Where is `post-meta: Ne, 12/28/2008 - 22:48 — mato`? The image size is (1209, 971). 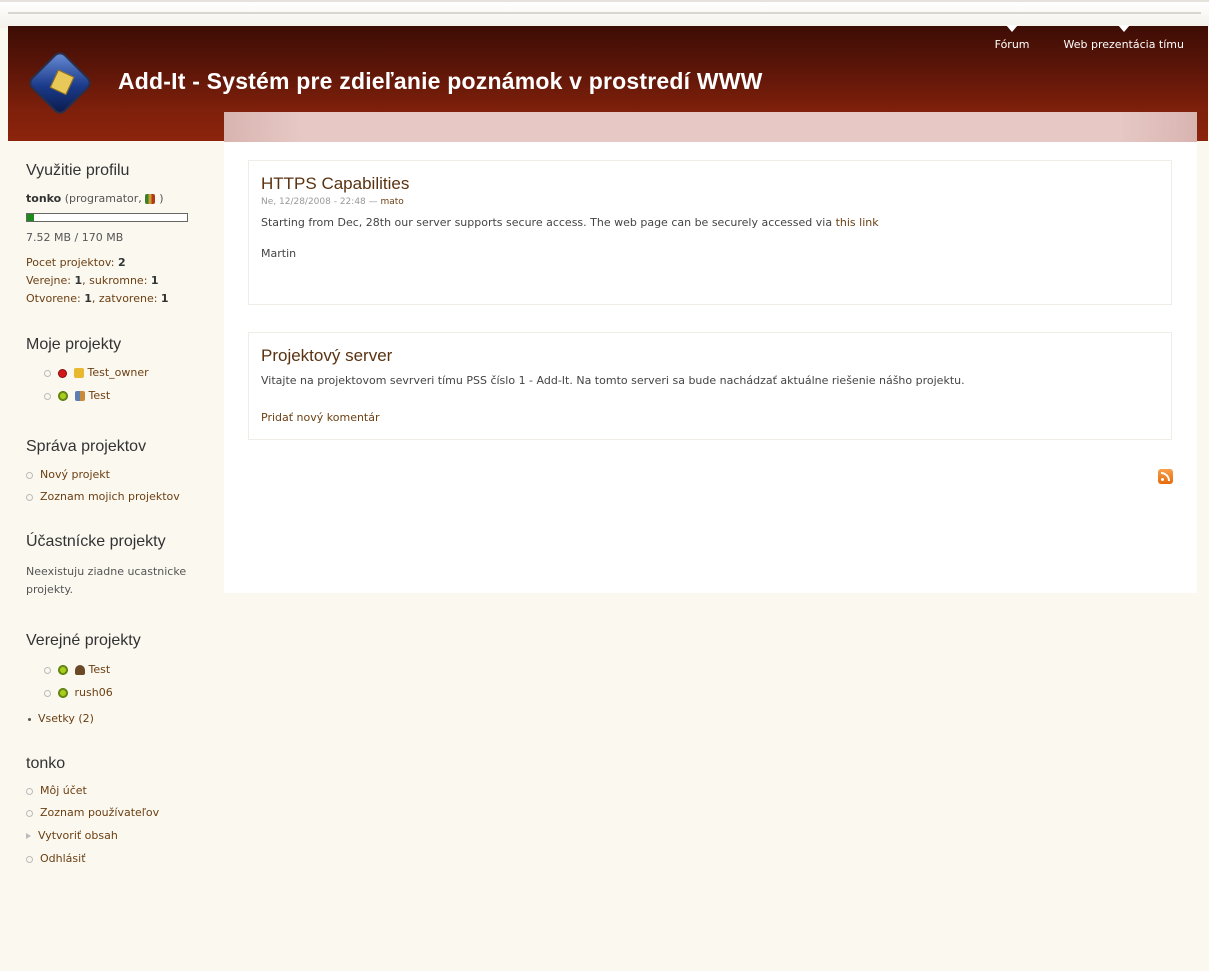
post-meta: Ne, 12/28/2008 - 22:48 — mato is located at coordinates (332, 202).